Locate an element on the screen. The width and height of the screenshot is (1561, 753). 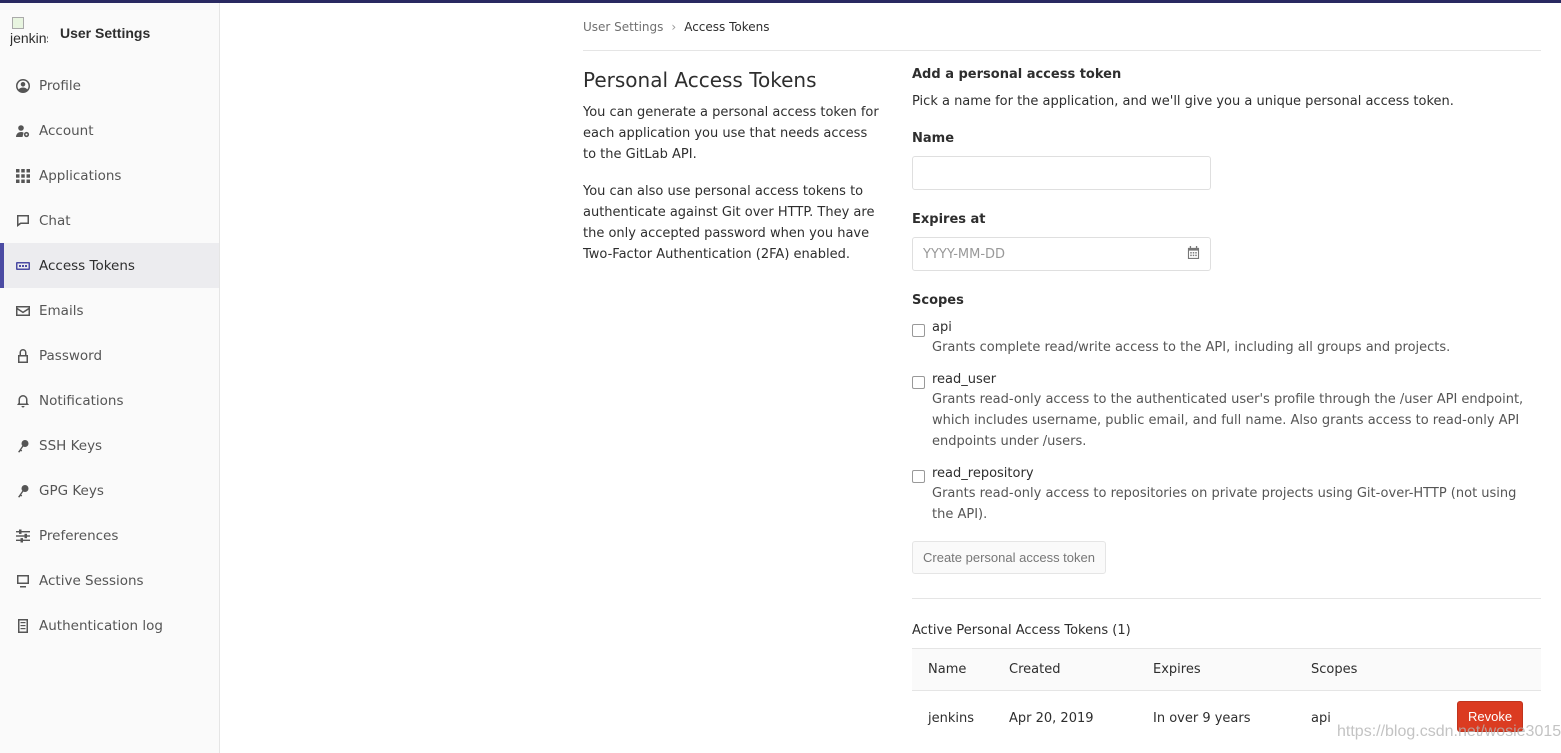
lock-icon is located at coordinates (23, 355).